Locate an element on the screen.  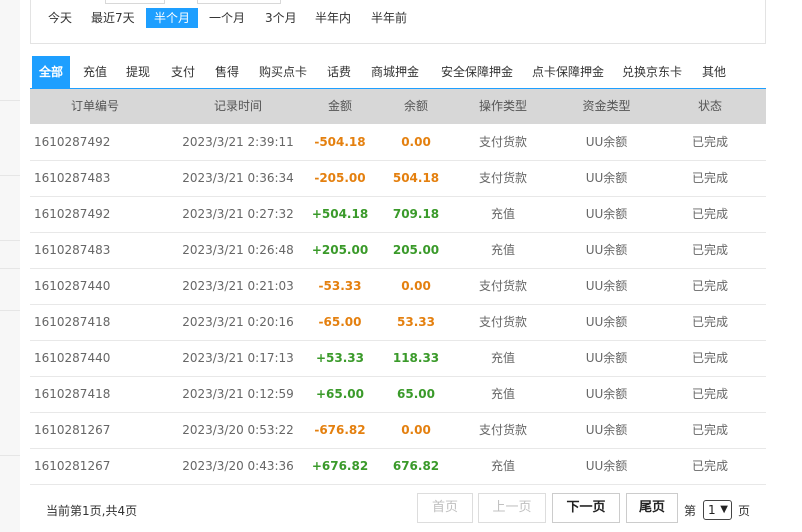
range-3months: 3个月 is located at coordinates (281, 18).